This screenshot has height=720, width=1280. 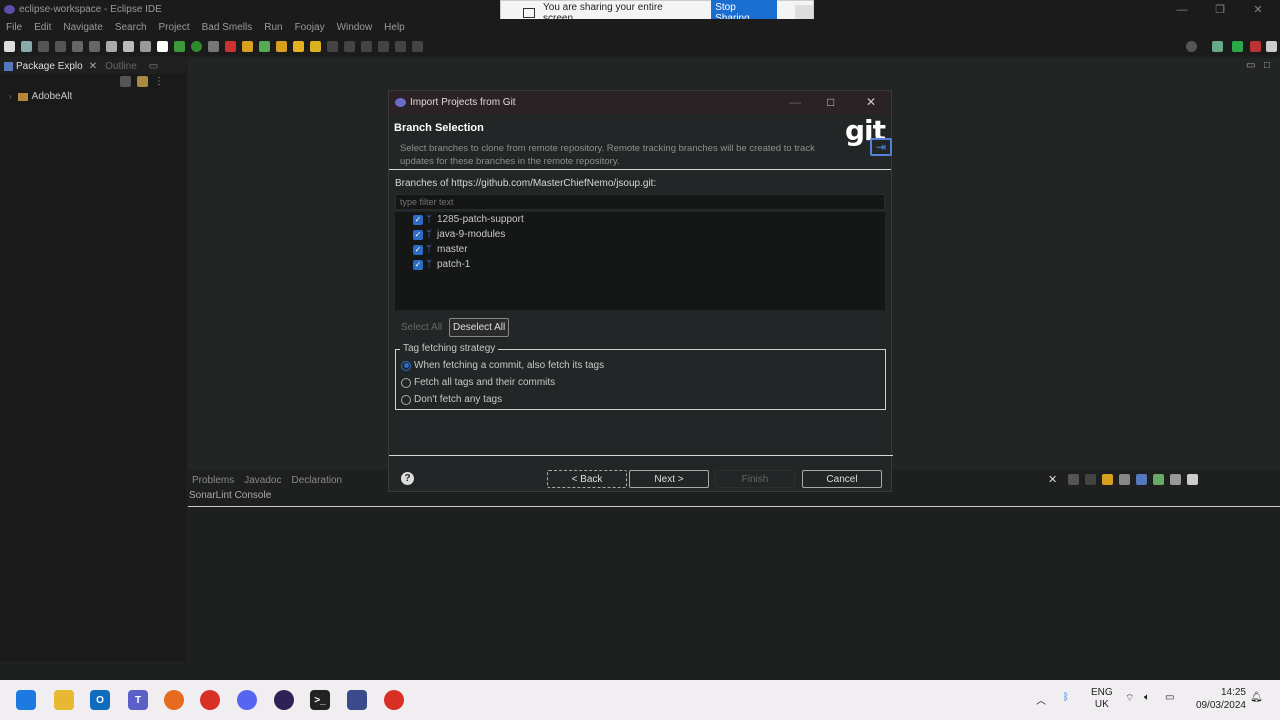 I want to click on branch-item: ✓ ᛘ 1285-patch-support, so click(x=468, y=219).